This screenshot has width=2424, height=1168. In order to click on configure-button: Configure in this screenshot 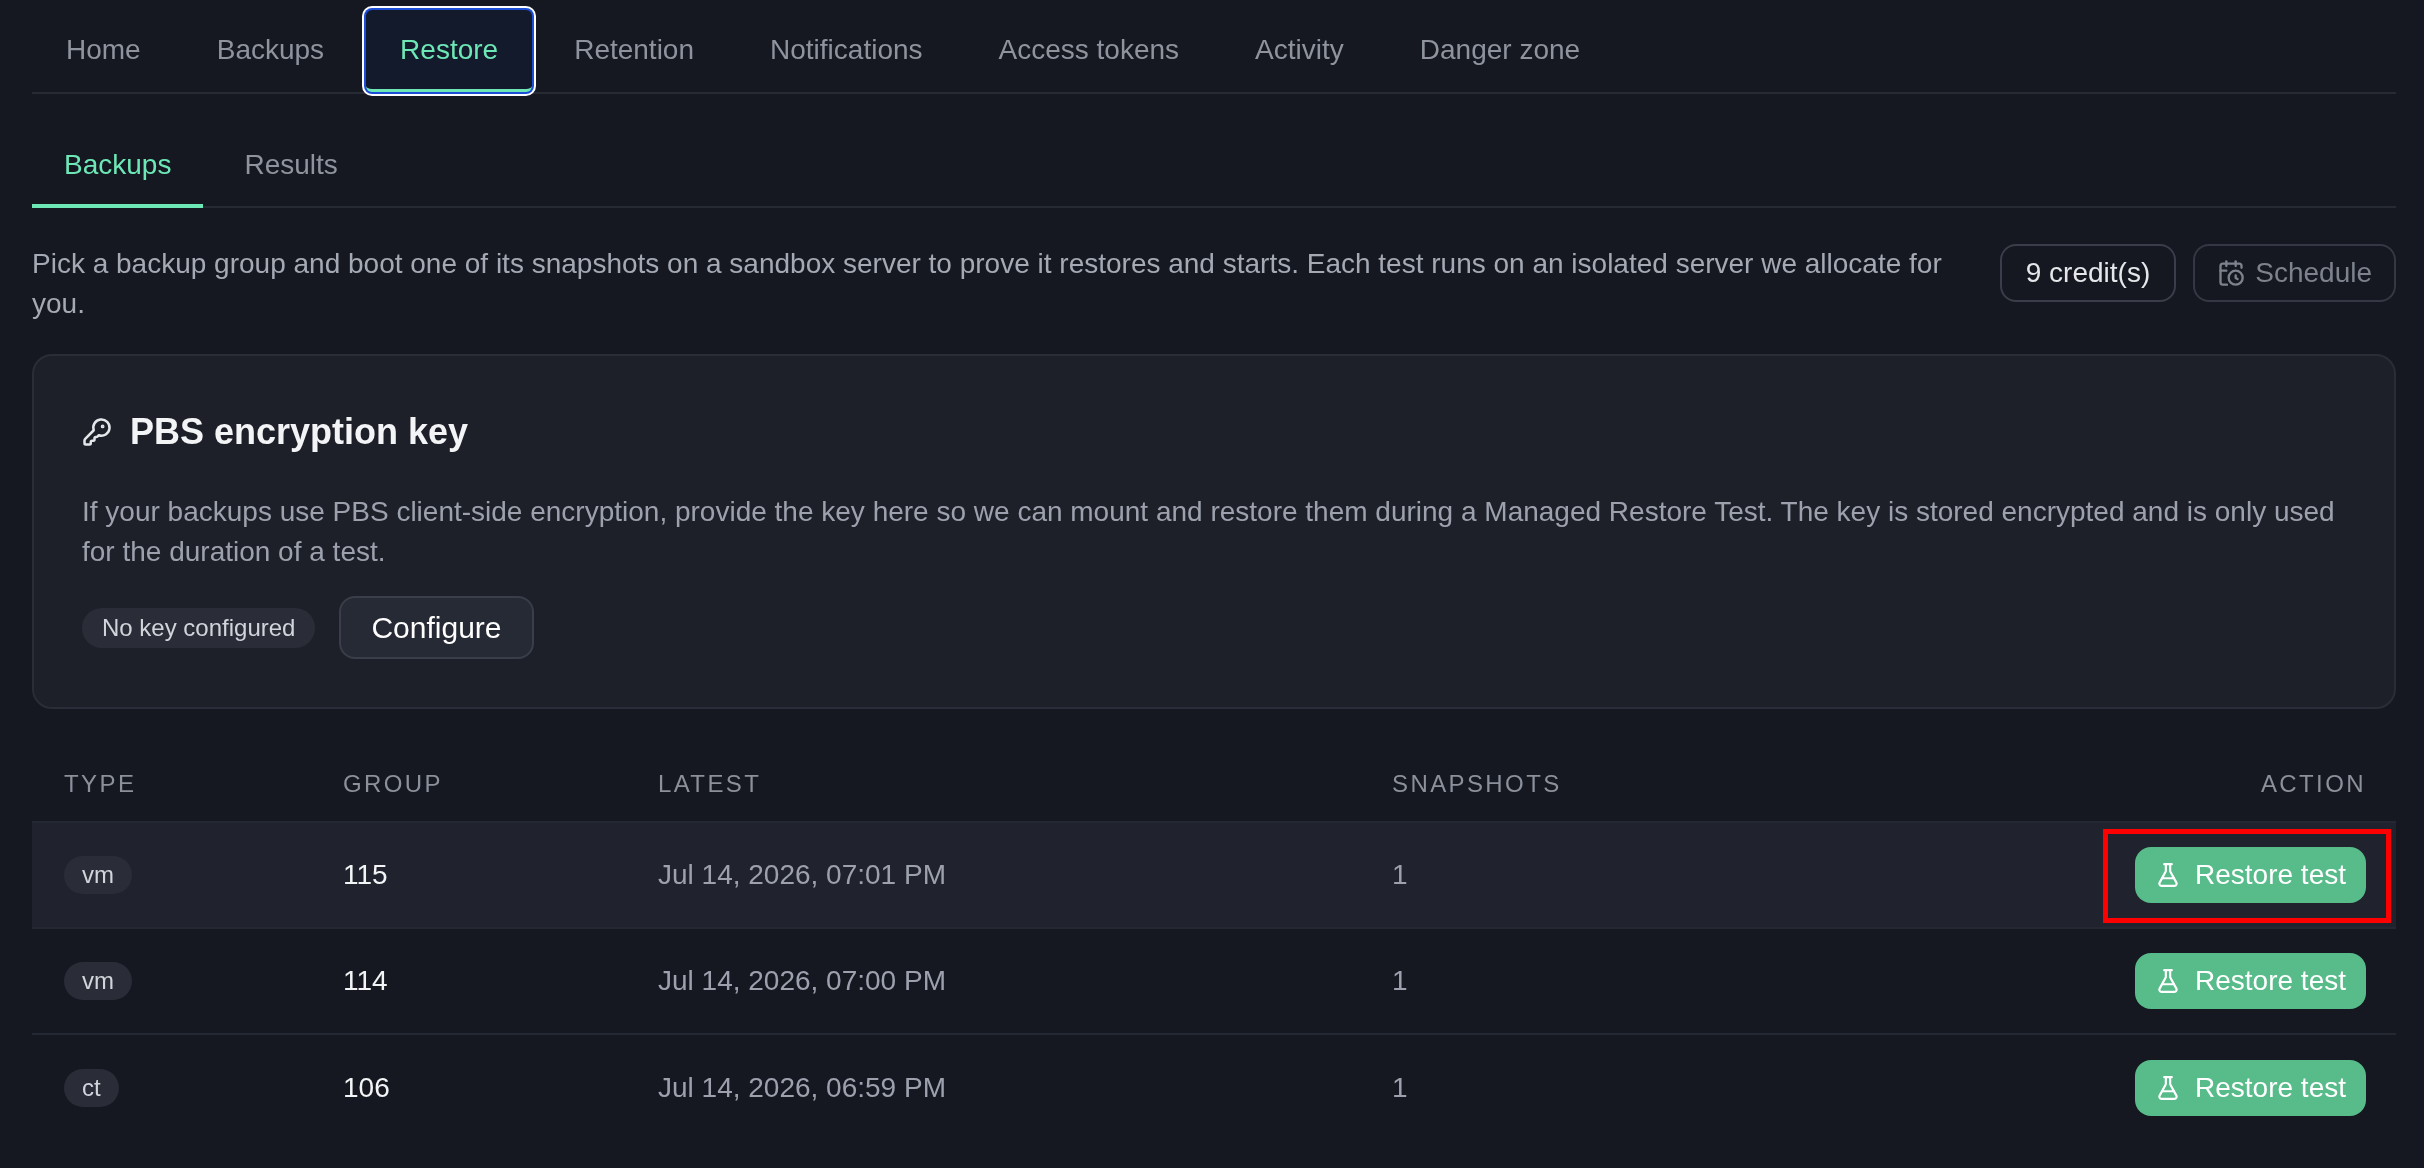, I will do `click(436, 627)`.